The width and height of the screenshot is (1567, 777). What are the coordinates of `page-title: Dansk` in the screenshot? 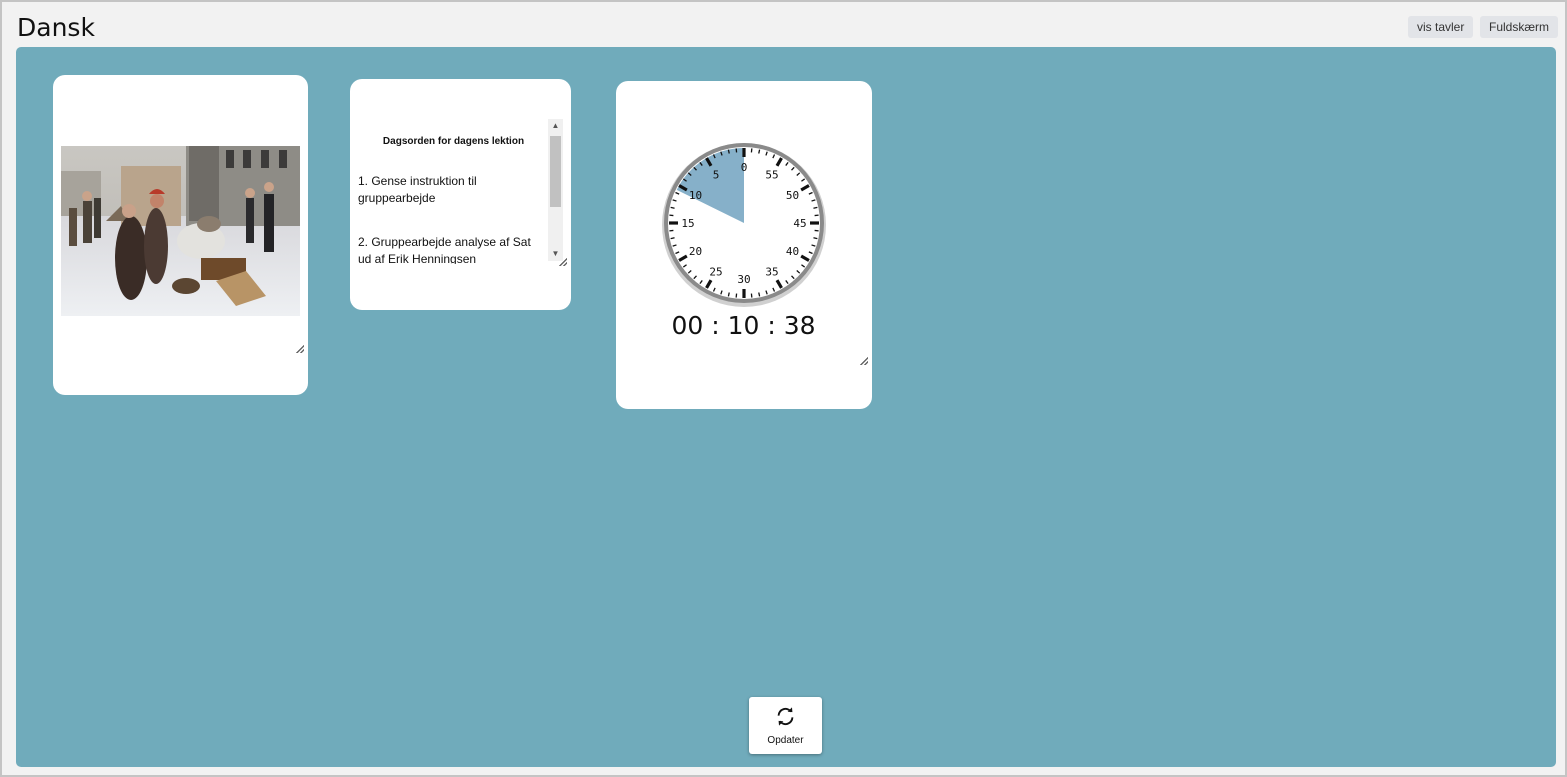 It's located at (56, 27).